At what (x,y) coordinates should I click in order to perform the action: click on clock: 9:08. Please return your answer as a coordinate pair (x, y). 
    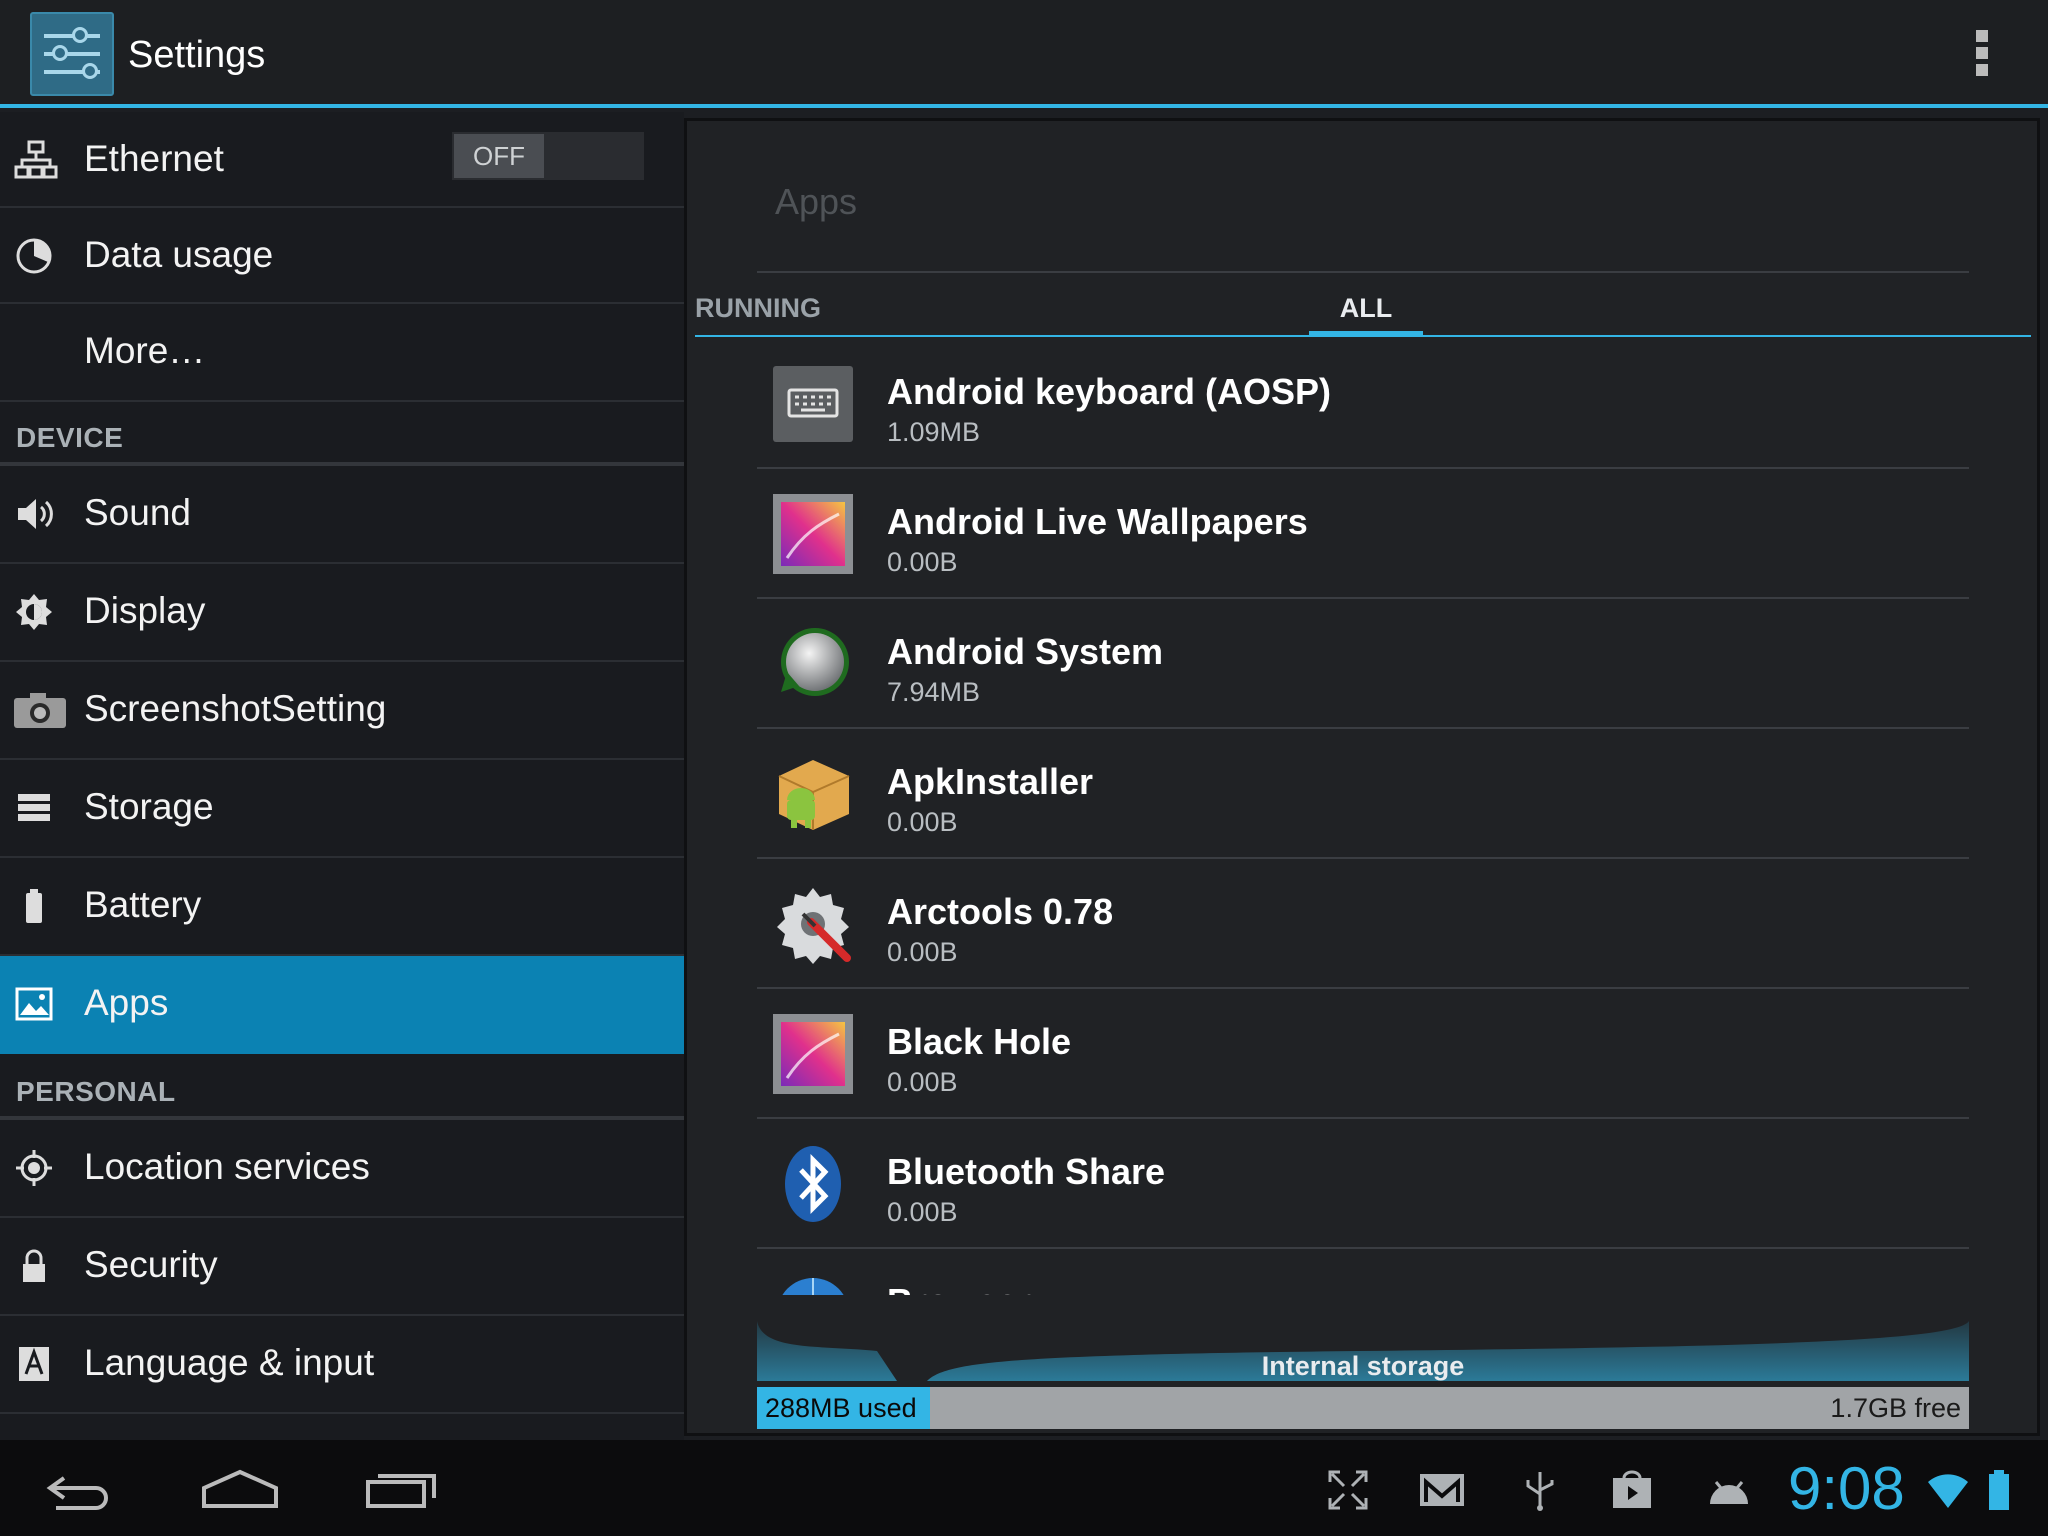
    Looking at the image, I should click on (1846, 1488).